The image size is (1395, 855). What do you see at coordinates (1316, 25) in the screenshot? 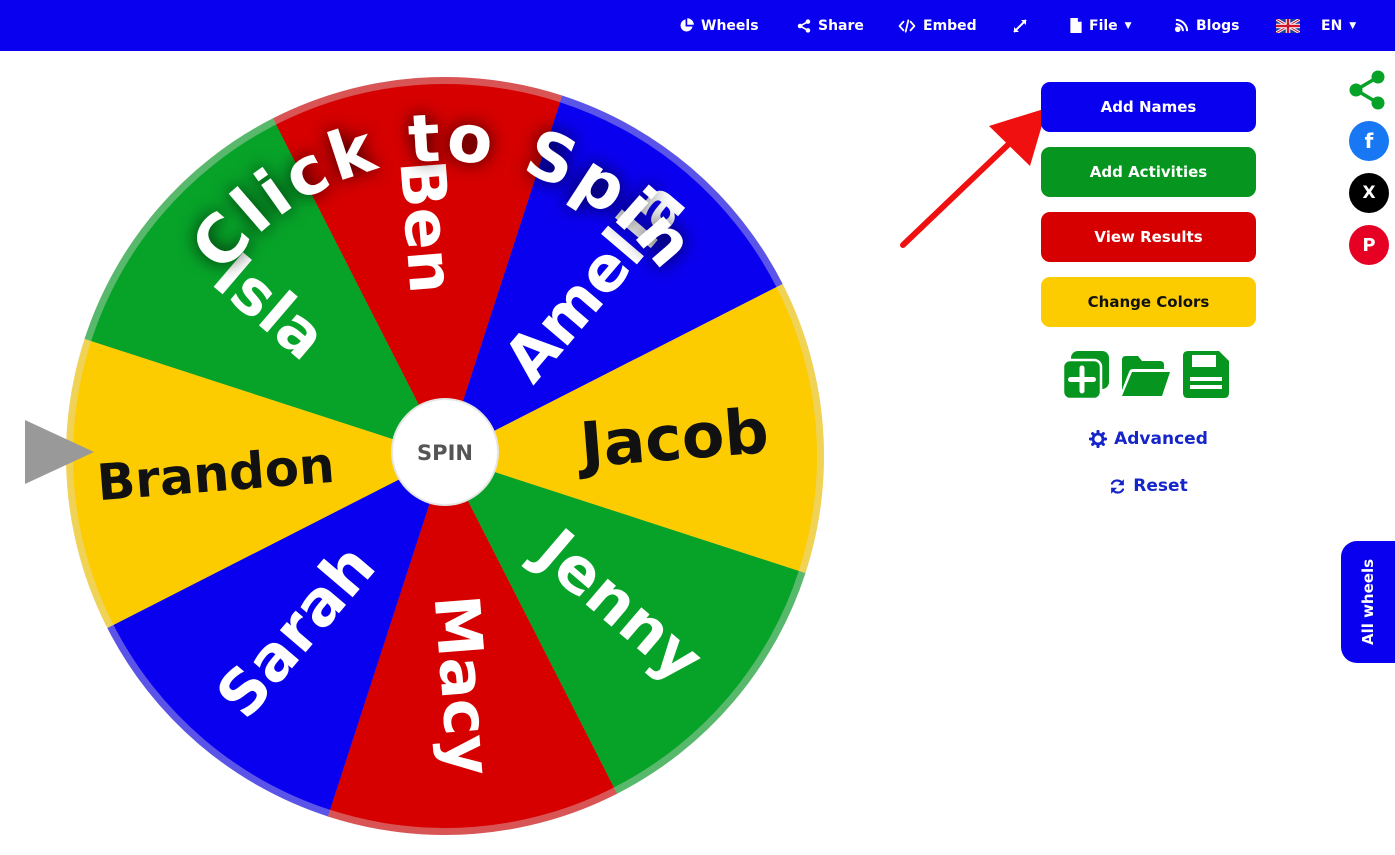
I see `nav-language: EN ▼` at bounding box center [1316, 25].